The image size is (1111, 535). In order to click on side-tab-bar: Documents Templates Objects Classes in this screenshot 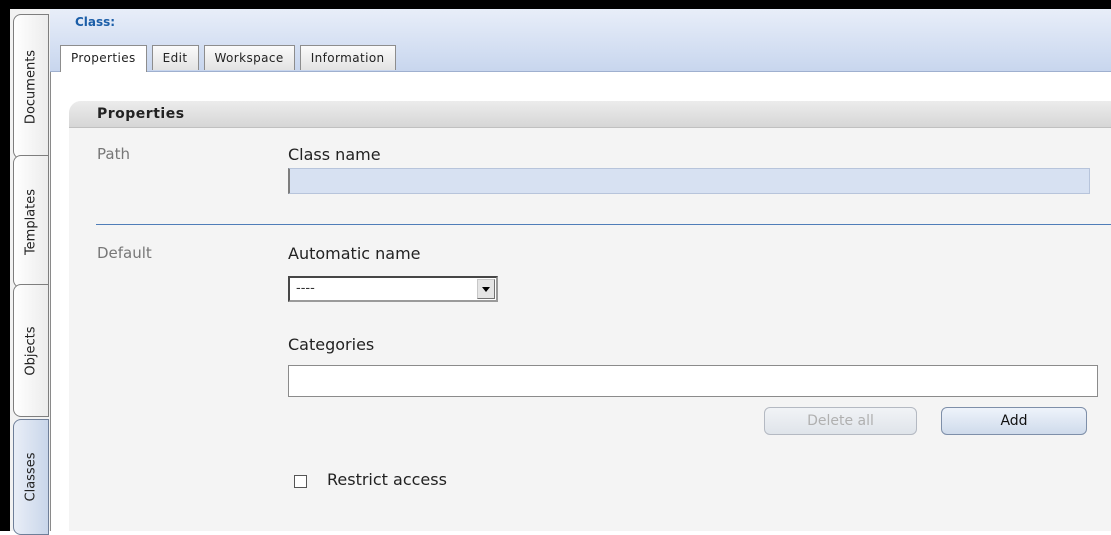, I will do `click(30, 272)`.